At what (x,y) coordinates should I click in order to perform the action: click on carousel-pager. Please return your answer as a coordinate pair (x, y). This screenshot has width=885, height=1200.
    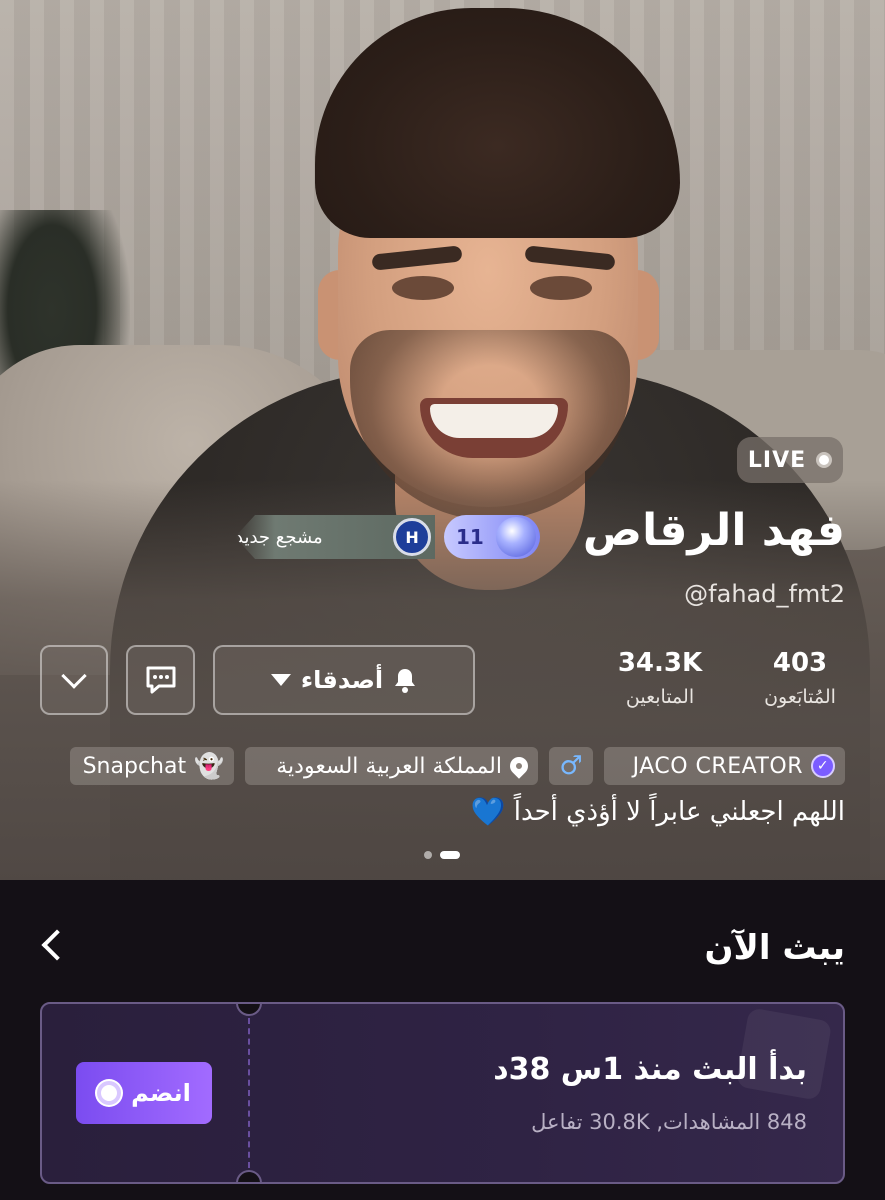
    Looking at the image, I should click on (442, 855).